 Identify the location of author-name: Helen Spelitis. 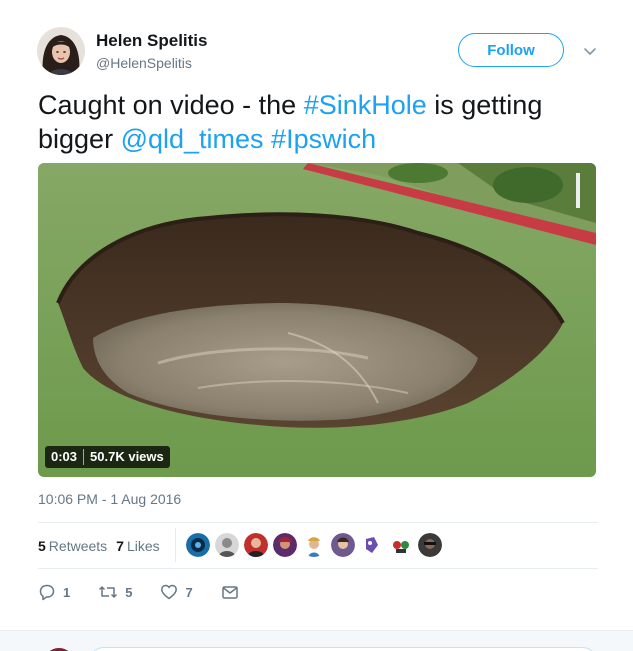
(151, 41).